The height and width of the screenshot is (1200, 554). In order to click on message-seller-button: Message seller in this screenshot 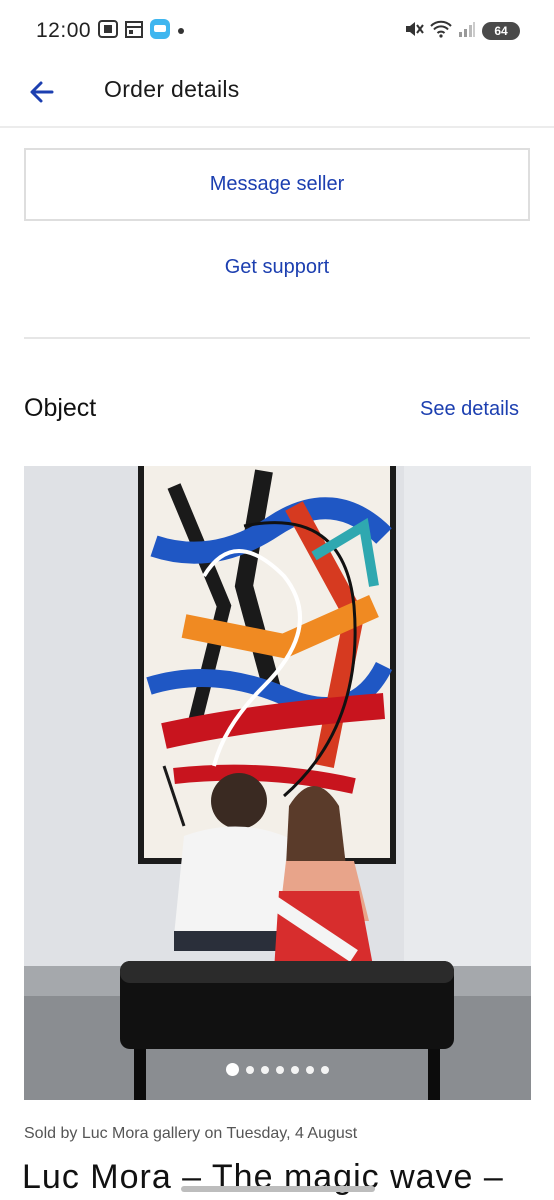, I will do `click(277, 184)`.